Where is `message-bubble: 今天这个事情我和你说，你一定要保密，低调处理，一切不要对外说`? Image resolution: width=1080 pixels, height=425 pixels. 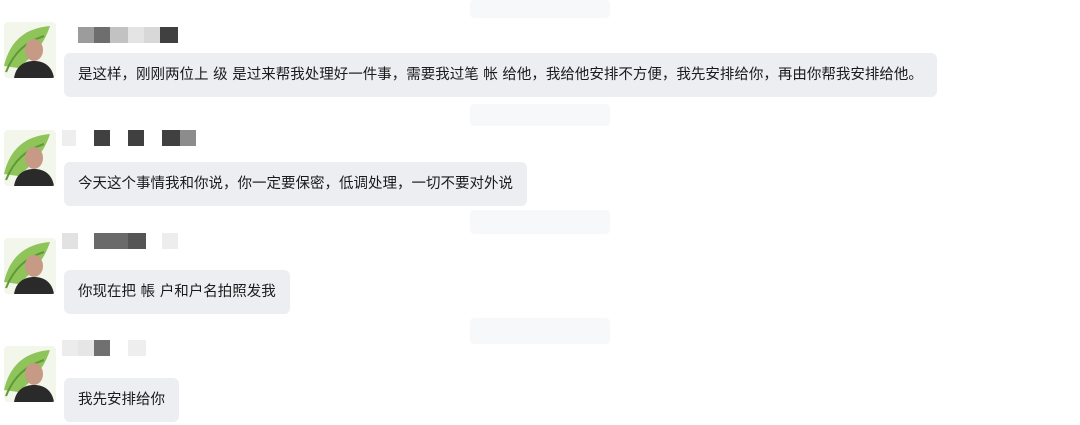 message-bubble: 今天这个事情我和你说，你一定要保密，低调处理，一切不要对外说 is located at coordinates (295, 184).